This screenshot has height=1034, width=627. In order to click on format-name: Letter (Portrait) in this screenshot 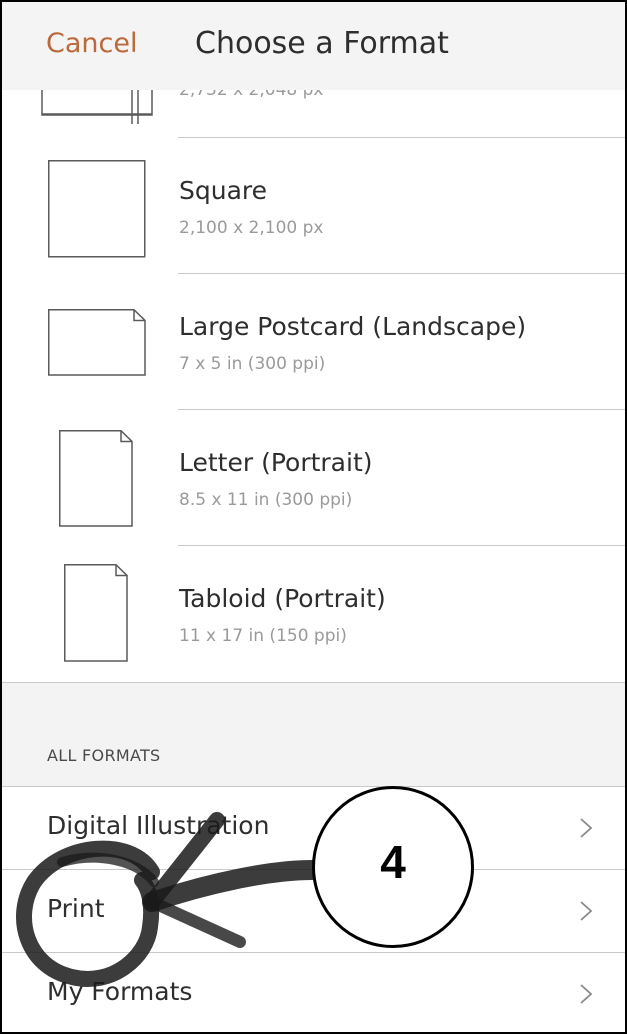, I will do `click(276, 462)`.